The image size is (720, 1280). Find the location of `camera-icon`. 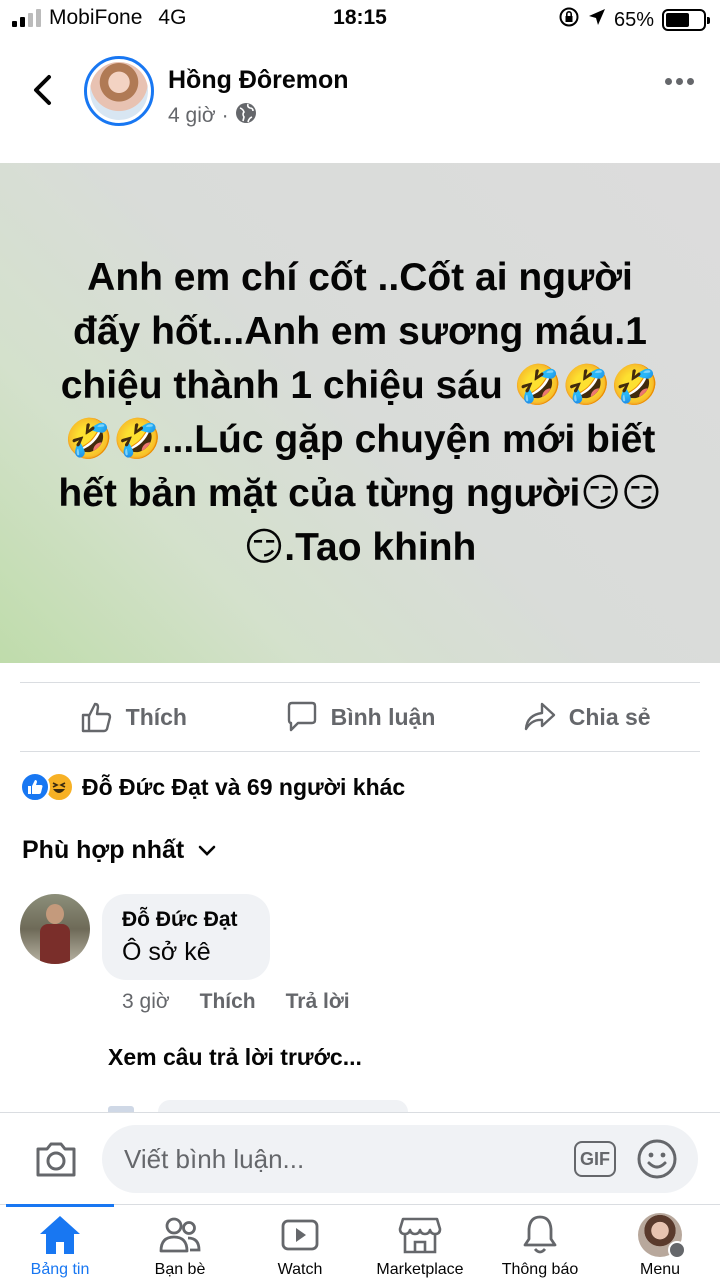

camera-icon is located at coordinates (56, 1159).